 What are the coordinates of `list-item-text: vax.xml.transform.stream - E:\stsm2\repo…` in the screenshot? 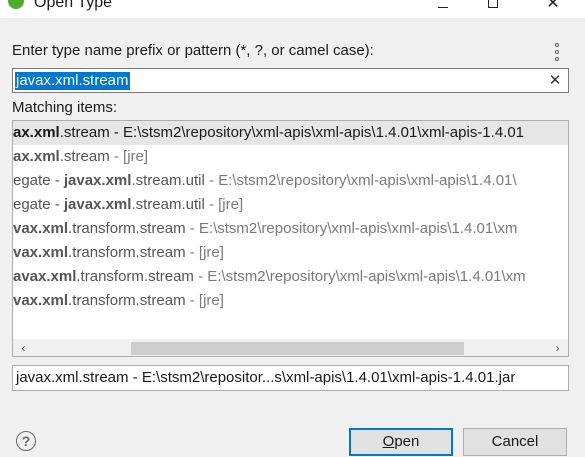 It's located at (265, 229).